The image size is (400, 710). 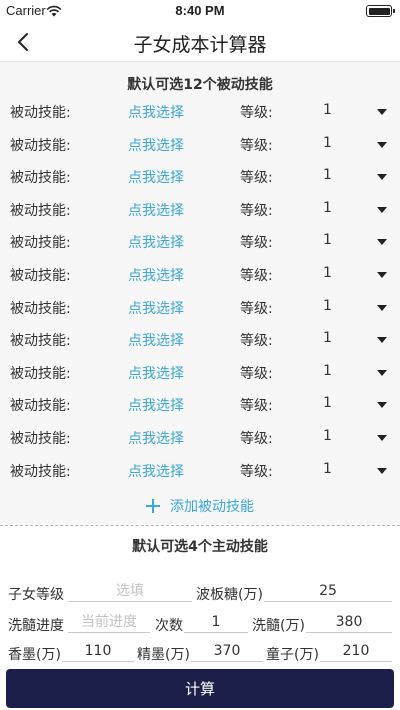 What do you see at coordinates (36, 626) in the screenshot?
I see `xisui-progress-label: 洗髓进度` at bounding box center [36, 626].